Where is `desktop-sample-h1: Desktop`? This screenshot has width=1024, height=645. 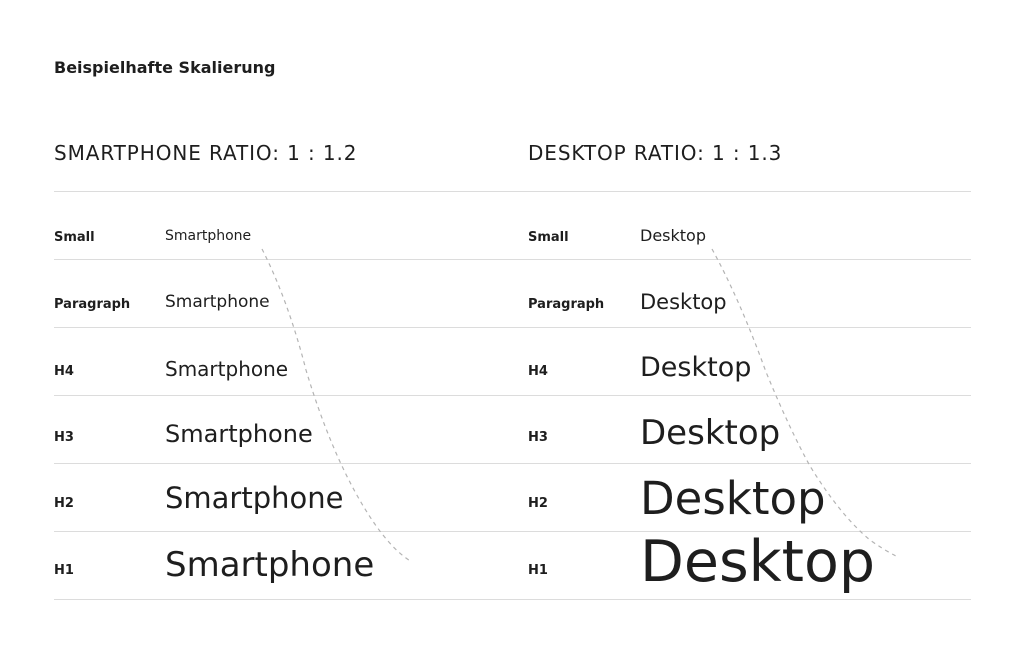
desktop-sample-h1: Desktop is located at coordinates (758, 562).